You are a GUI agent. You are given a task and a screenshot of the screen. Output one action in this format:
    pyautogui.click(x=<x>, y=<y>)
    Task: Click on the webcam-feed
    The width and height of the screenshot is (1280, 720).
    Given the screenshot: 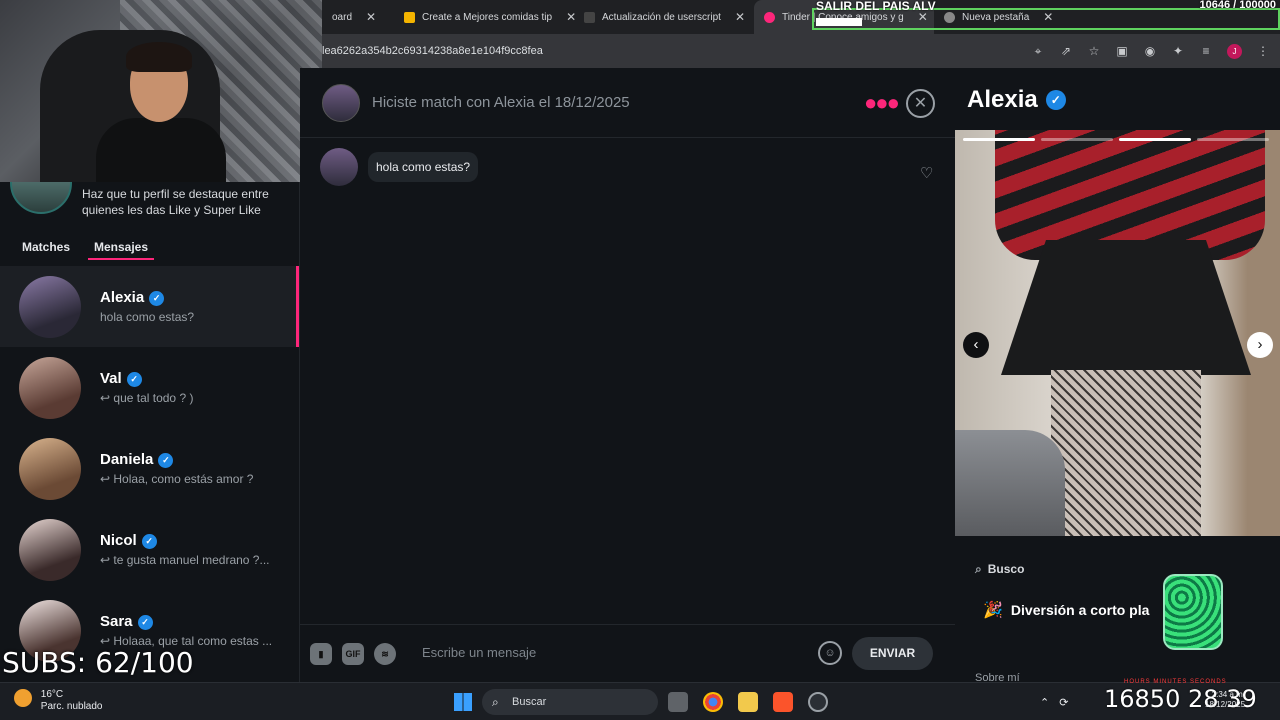 What is the action you would take?
    pyautogui.click(x=161, y=91)
    